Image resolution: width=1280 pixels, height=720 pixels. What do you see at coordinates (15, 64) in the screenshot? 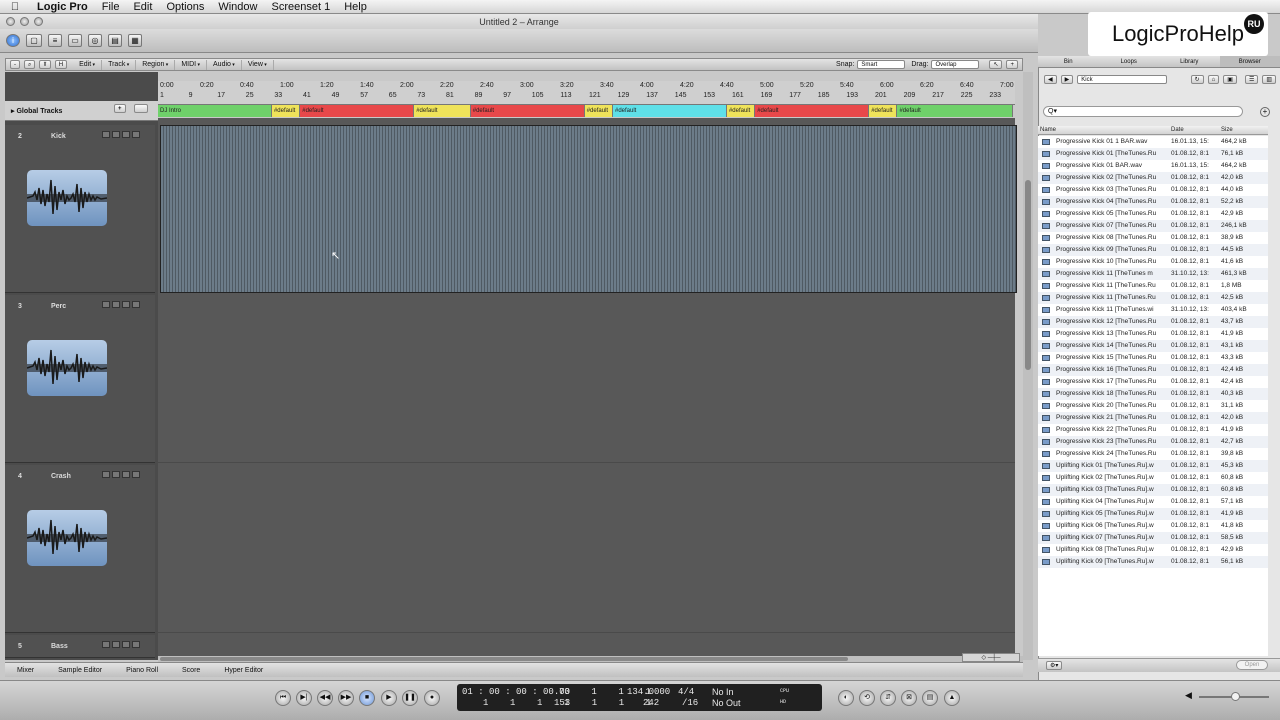
I see `zoom-out-button: -` at bounding box center [15, 64].